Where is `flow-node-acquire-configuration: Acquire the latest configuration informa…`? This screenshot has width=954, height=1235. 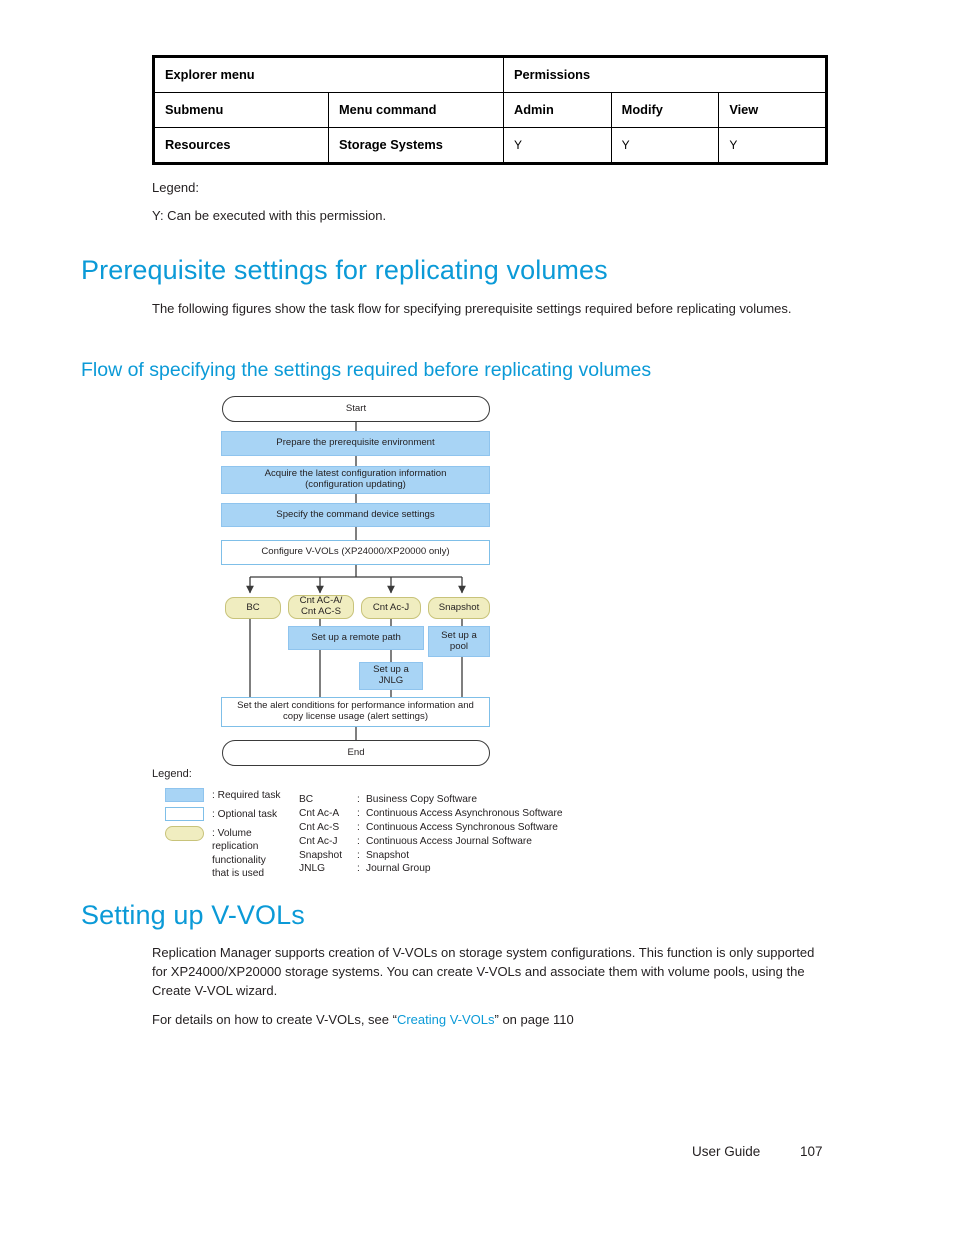
flow-node-acquire-configuration: Acquire the latest configuration informa… is located at coordinates (355, 480).